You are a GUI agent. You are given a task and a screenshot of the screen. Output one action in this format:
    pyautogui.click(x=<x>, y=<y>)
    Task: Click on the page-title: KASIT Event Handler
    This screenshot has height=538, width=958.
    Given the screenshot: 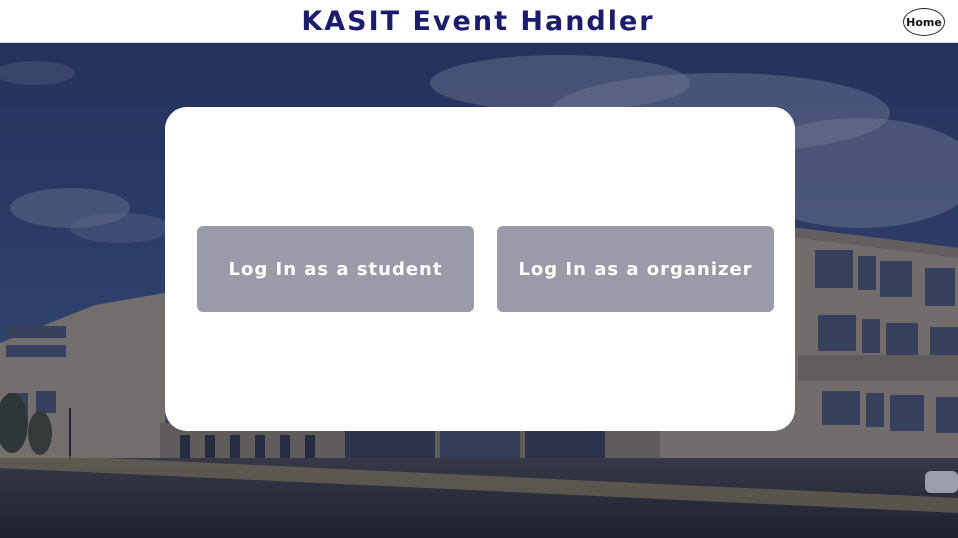 What is the action you would take?
    pyautogui.click(x=478, y=21)
    